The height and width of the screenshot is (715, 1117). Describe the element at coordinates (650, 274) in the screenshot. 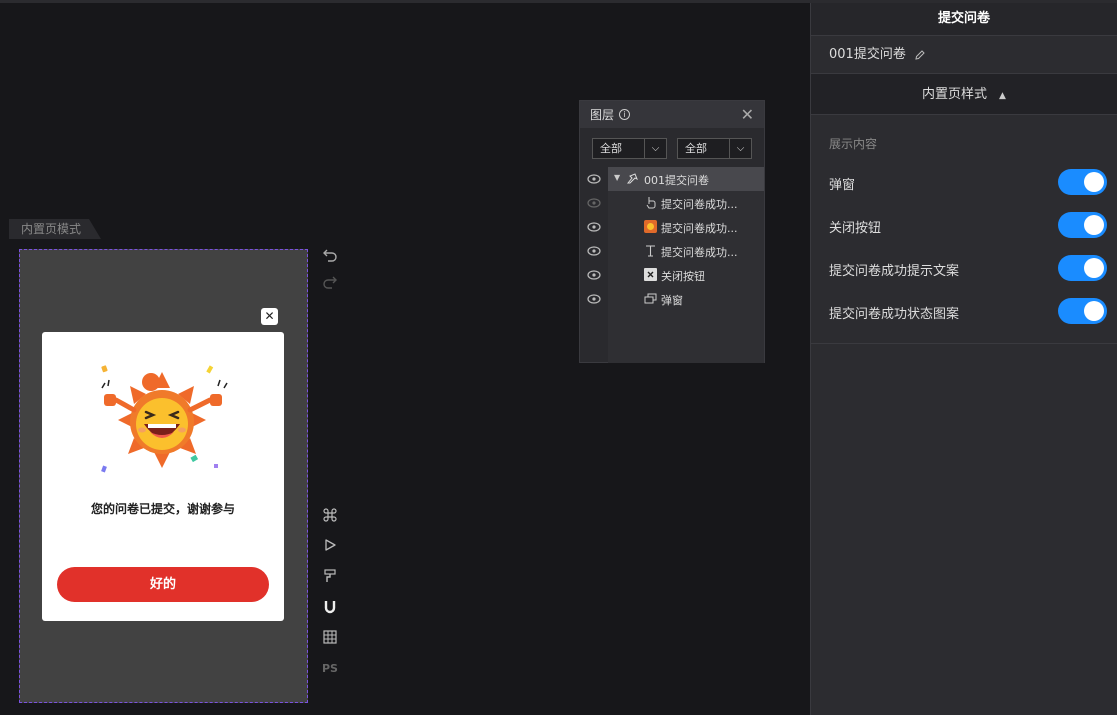

I see `close-box-icon` at that location.